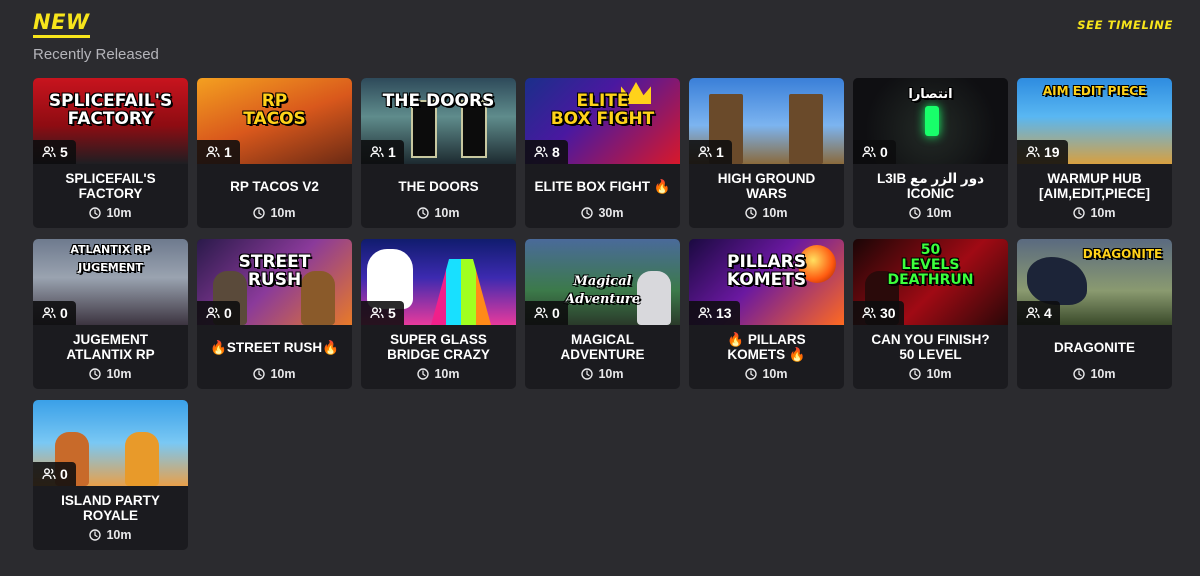  What do you see at coordinates (96, 54) in the screenshot?
I see `section-subtitle: Recently Released` at bounding box center [96, 54].